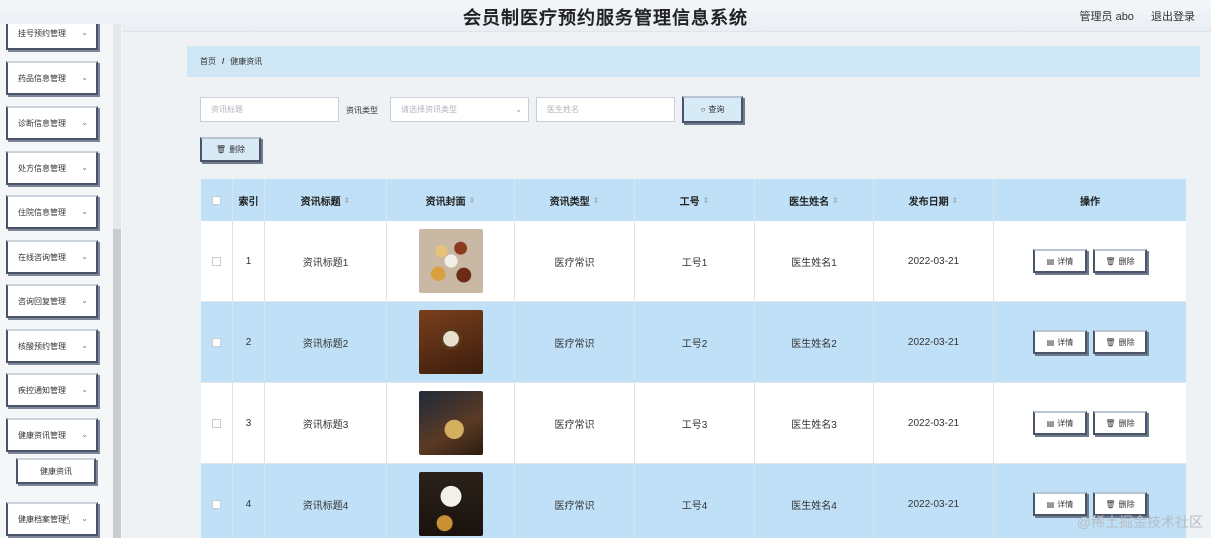  I want to click on row-title: 资讯标题2, so click(326, 342).